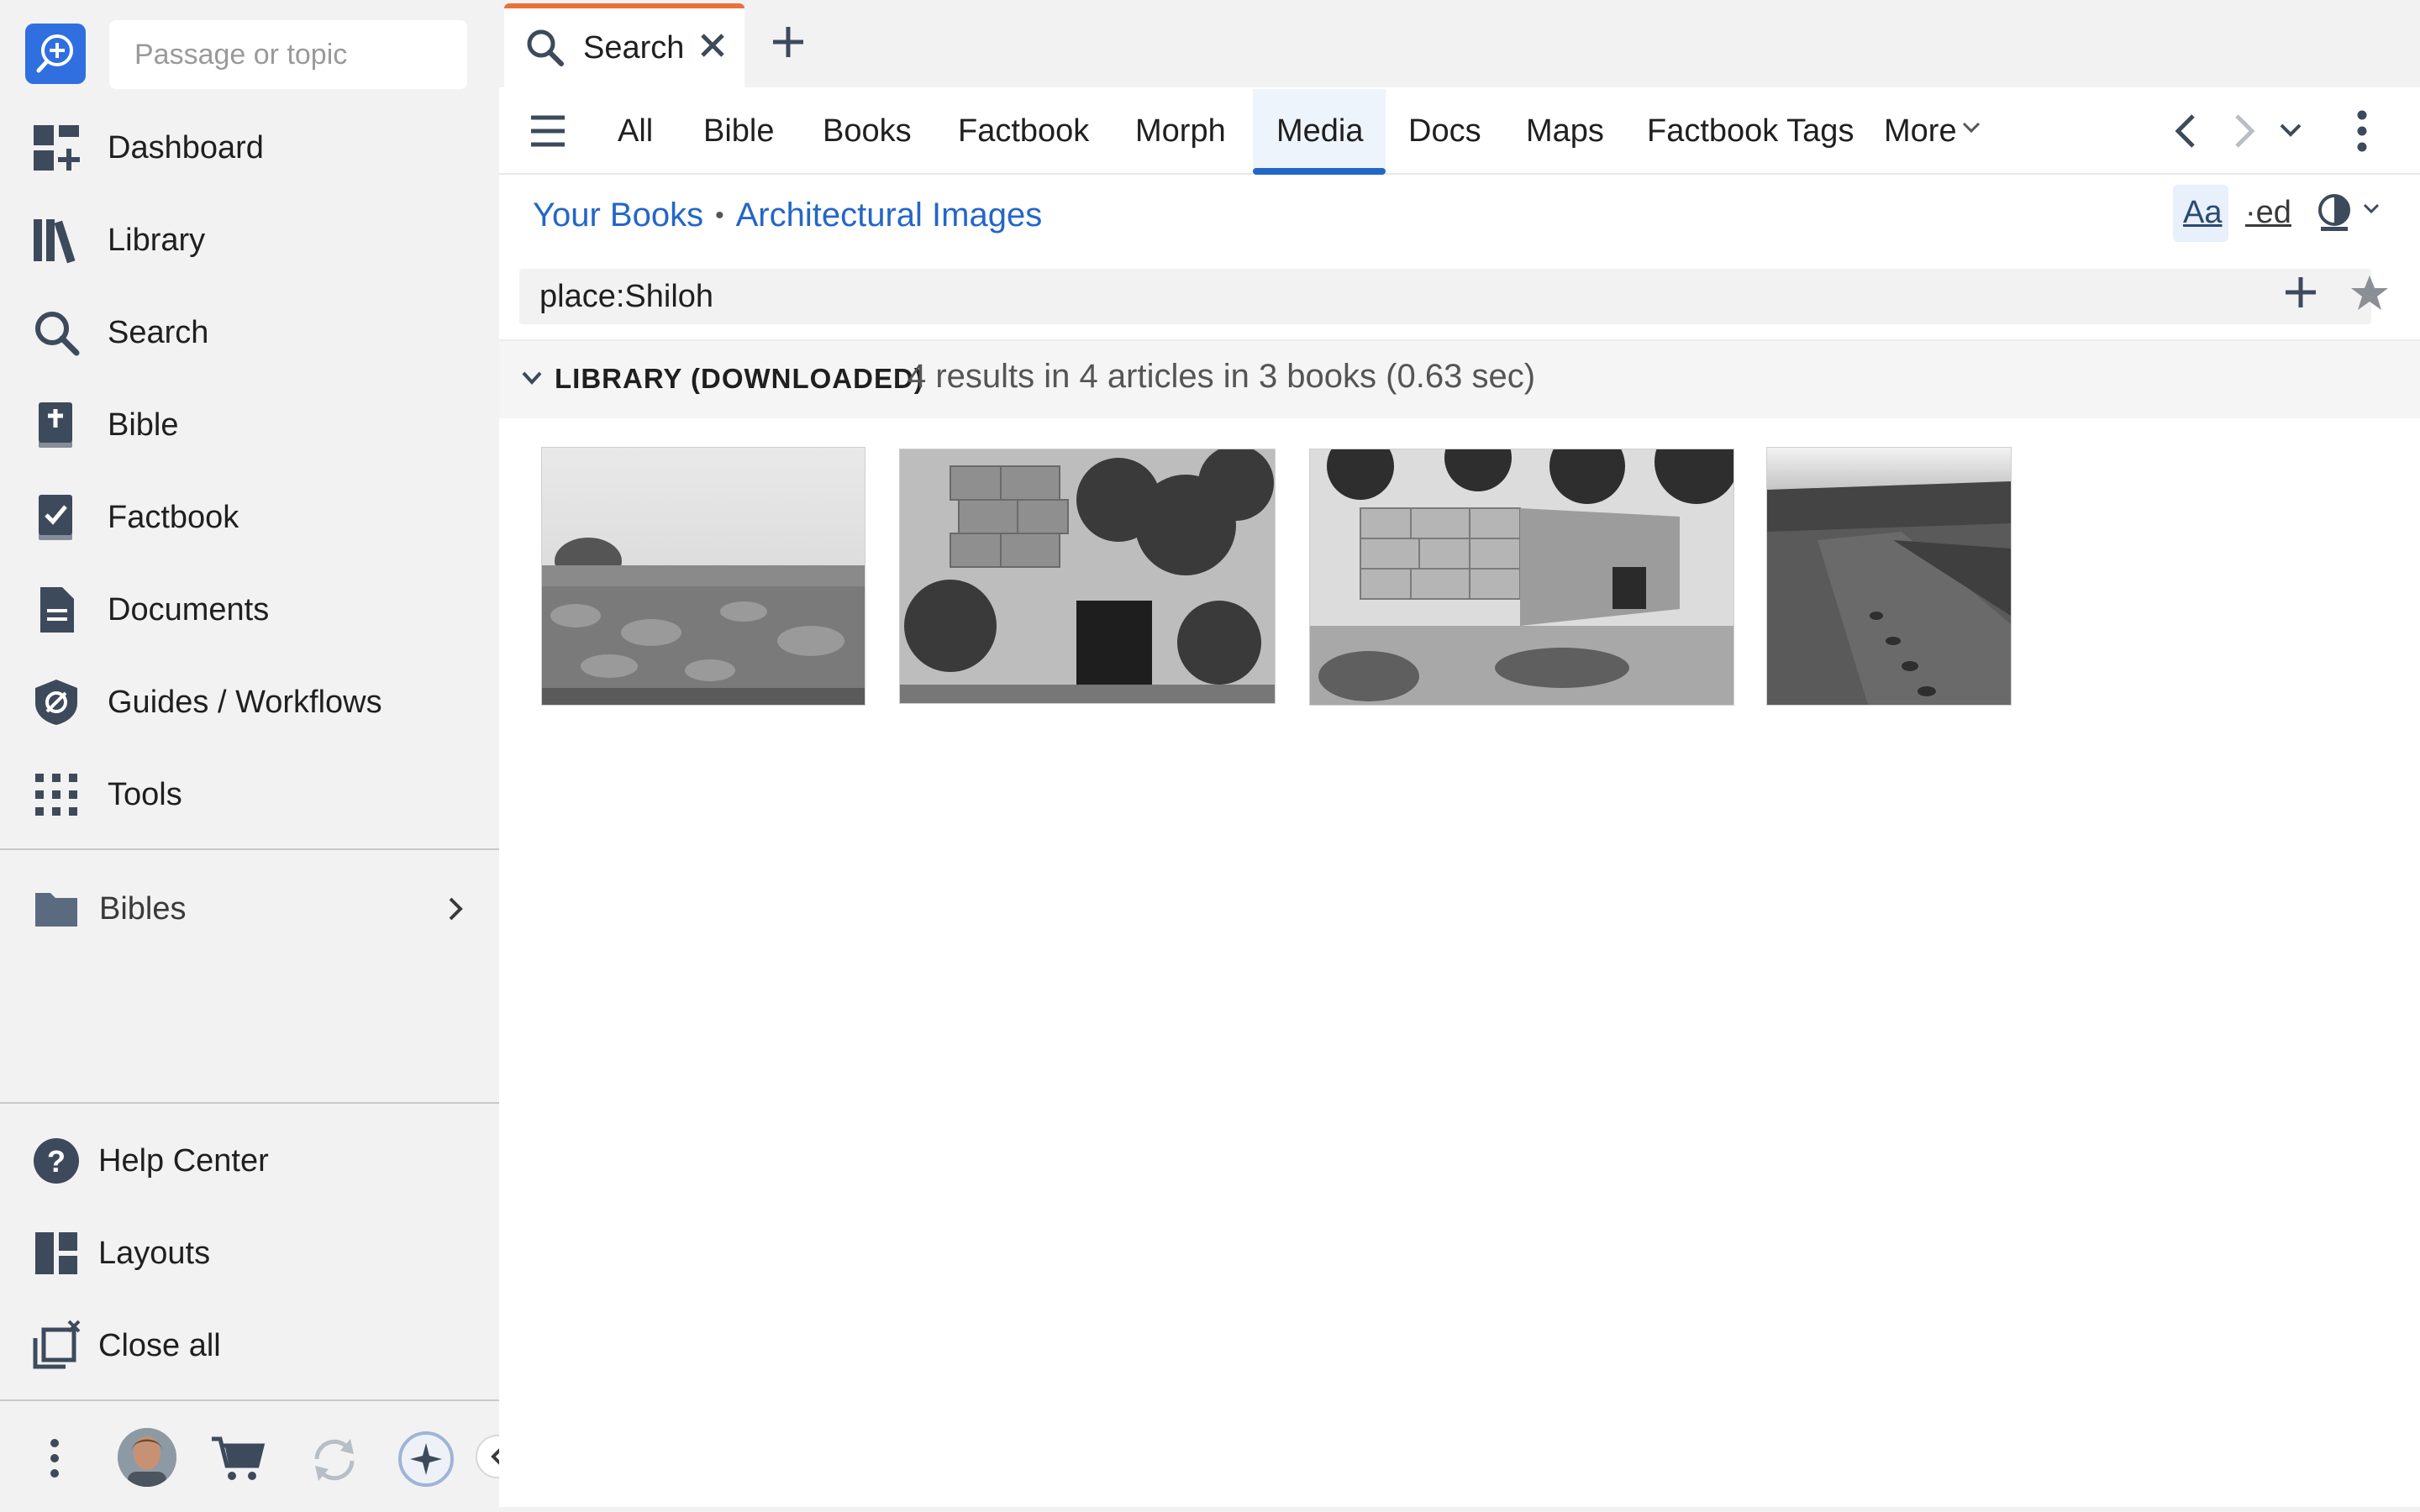 This screenshot has height=1512, width=2420. What do you see at coordinates (56, 1253) in the screenshot?
I see `layouts-icon` at bounding box center [56, 1253].